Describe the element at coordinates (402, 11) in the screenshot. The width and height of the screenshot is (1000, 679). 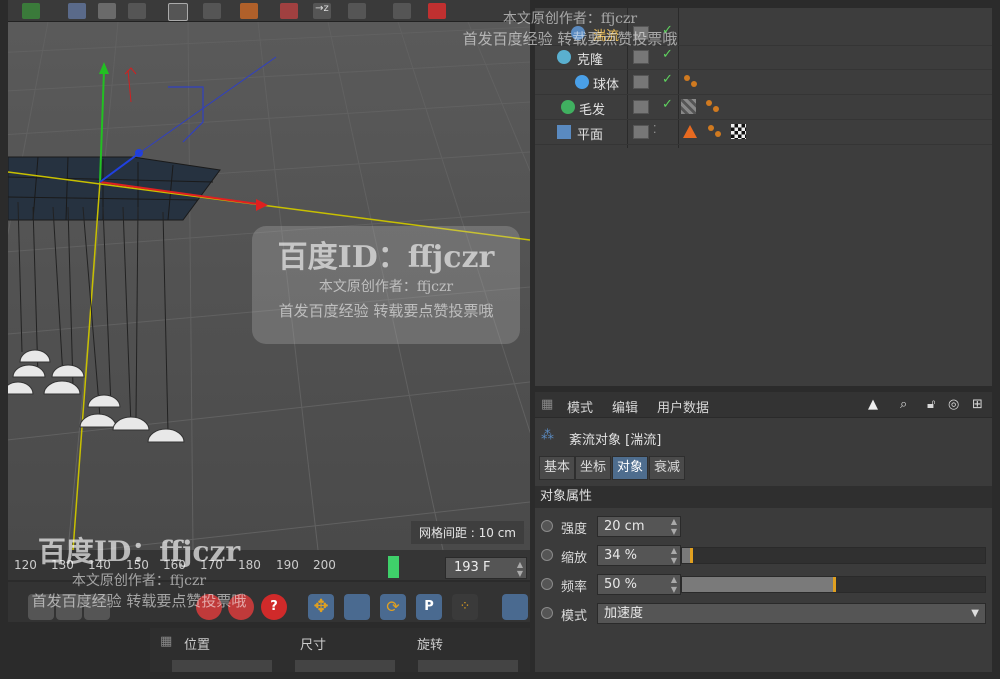
I see `snap-icon` at that location.